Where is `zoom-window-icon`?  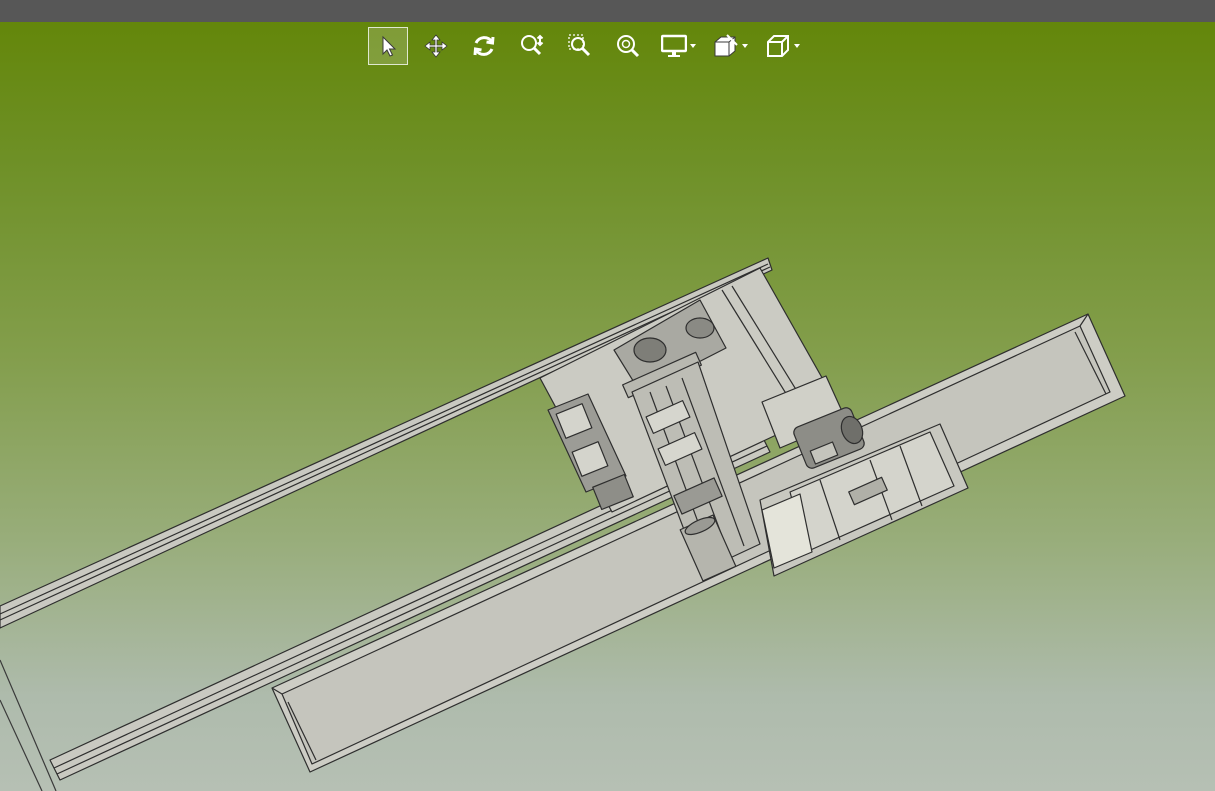 zoom-window-icon is located at coordinates (579, 45).